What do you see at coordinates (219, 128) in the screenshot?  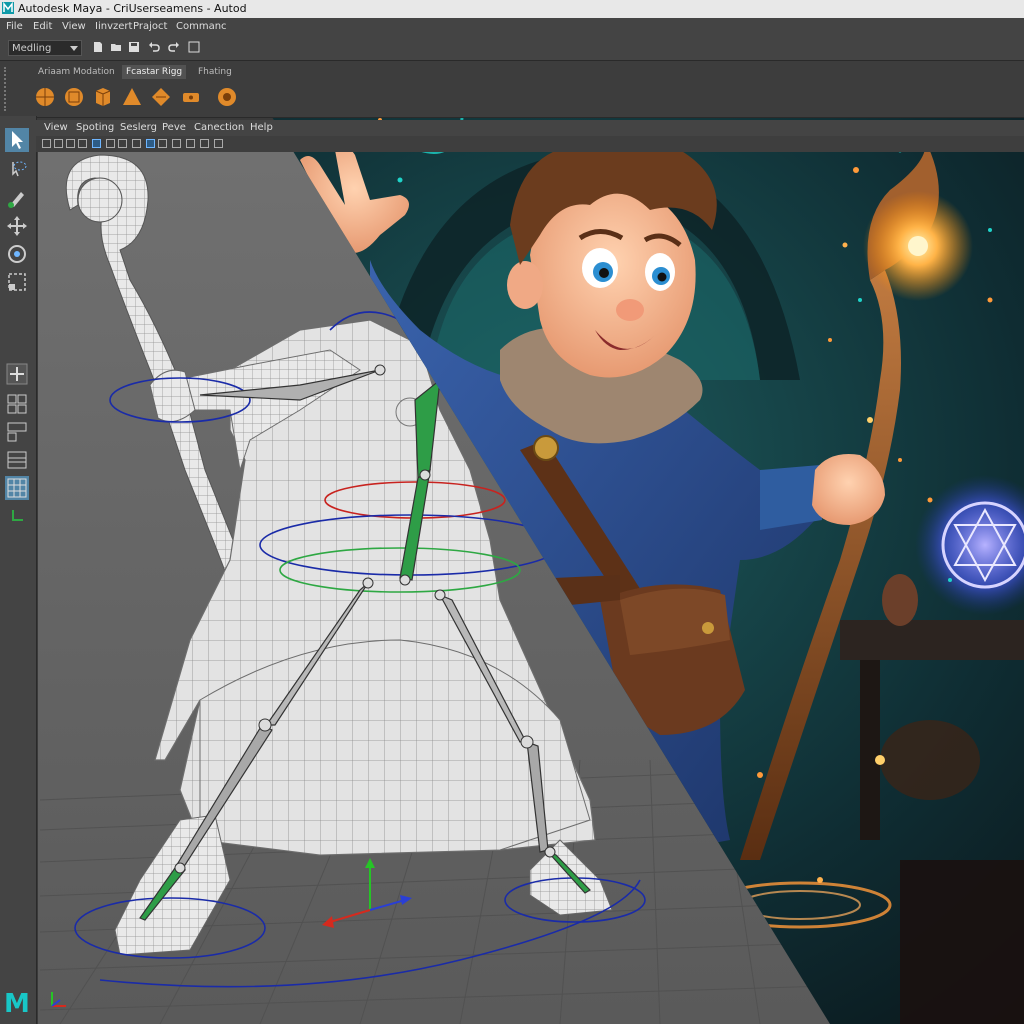 I see `panel-menu-renderer: Canection` at bounding box center [219, 128].